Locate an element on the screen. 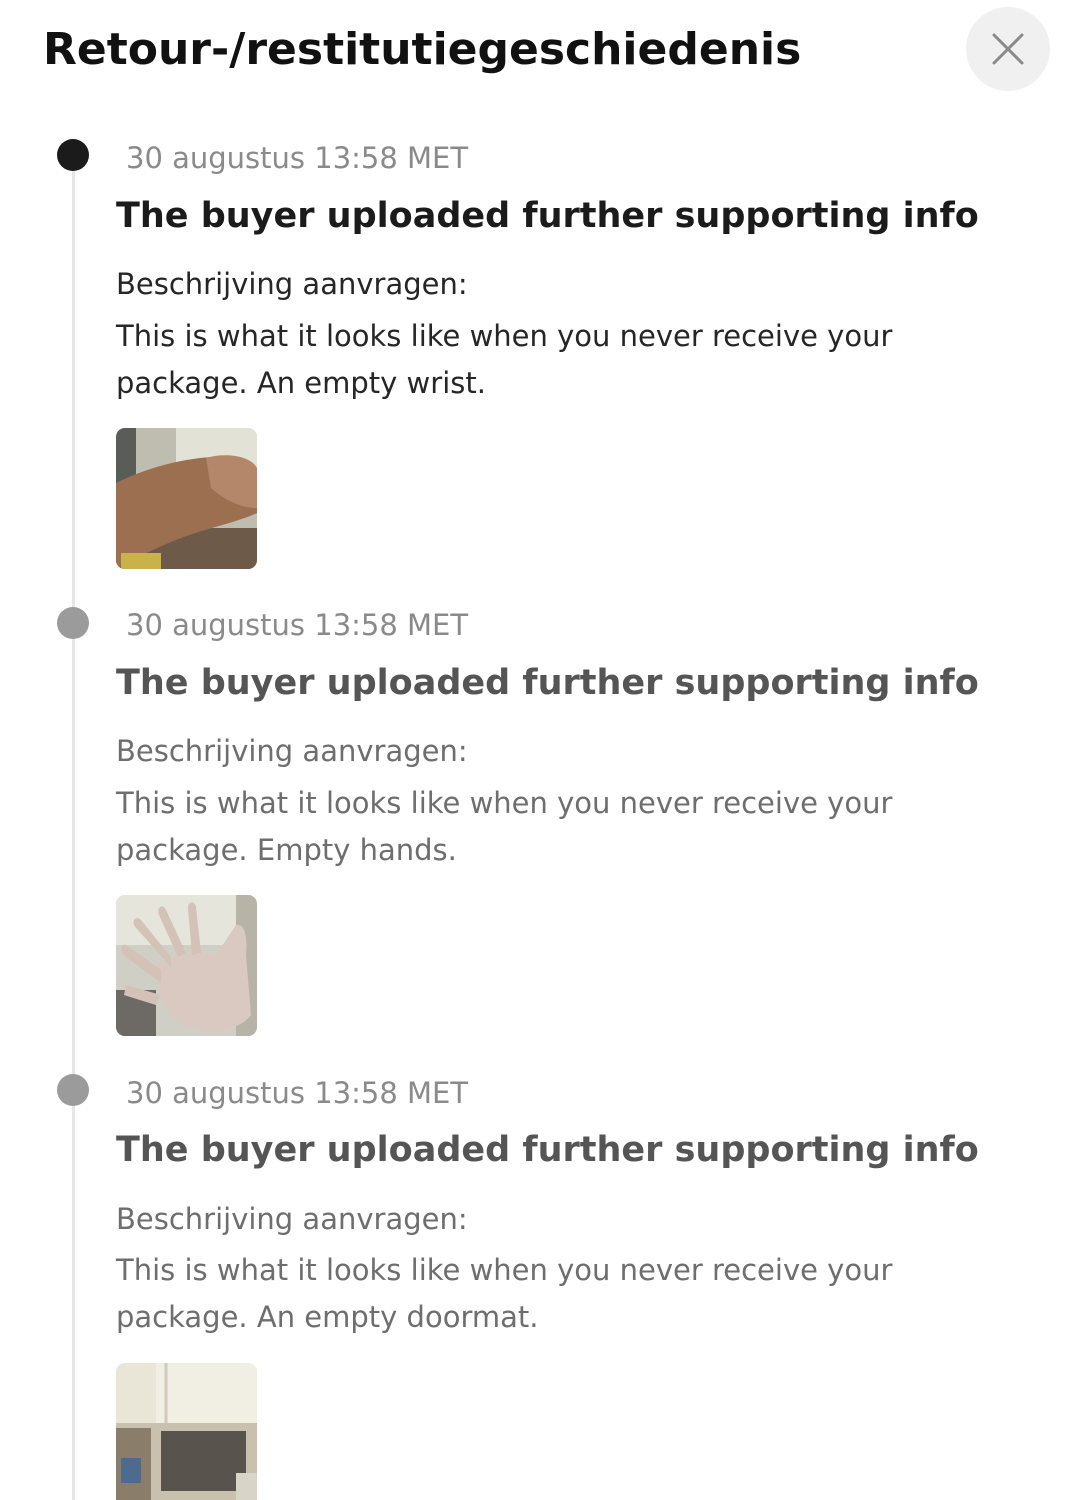 The width and height of the screenshot is (1079, 1500). timeline-dot-active is located at coordinates (73, 155).